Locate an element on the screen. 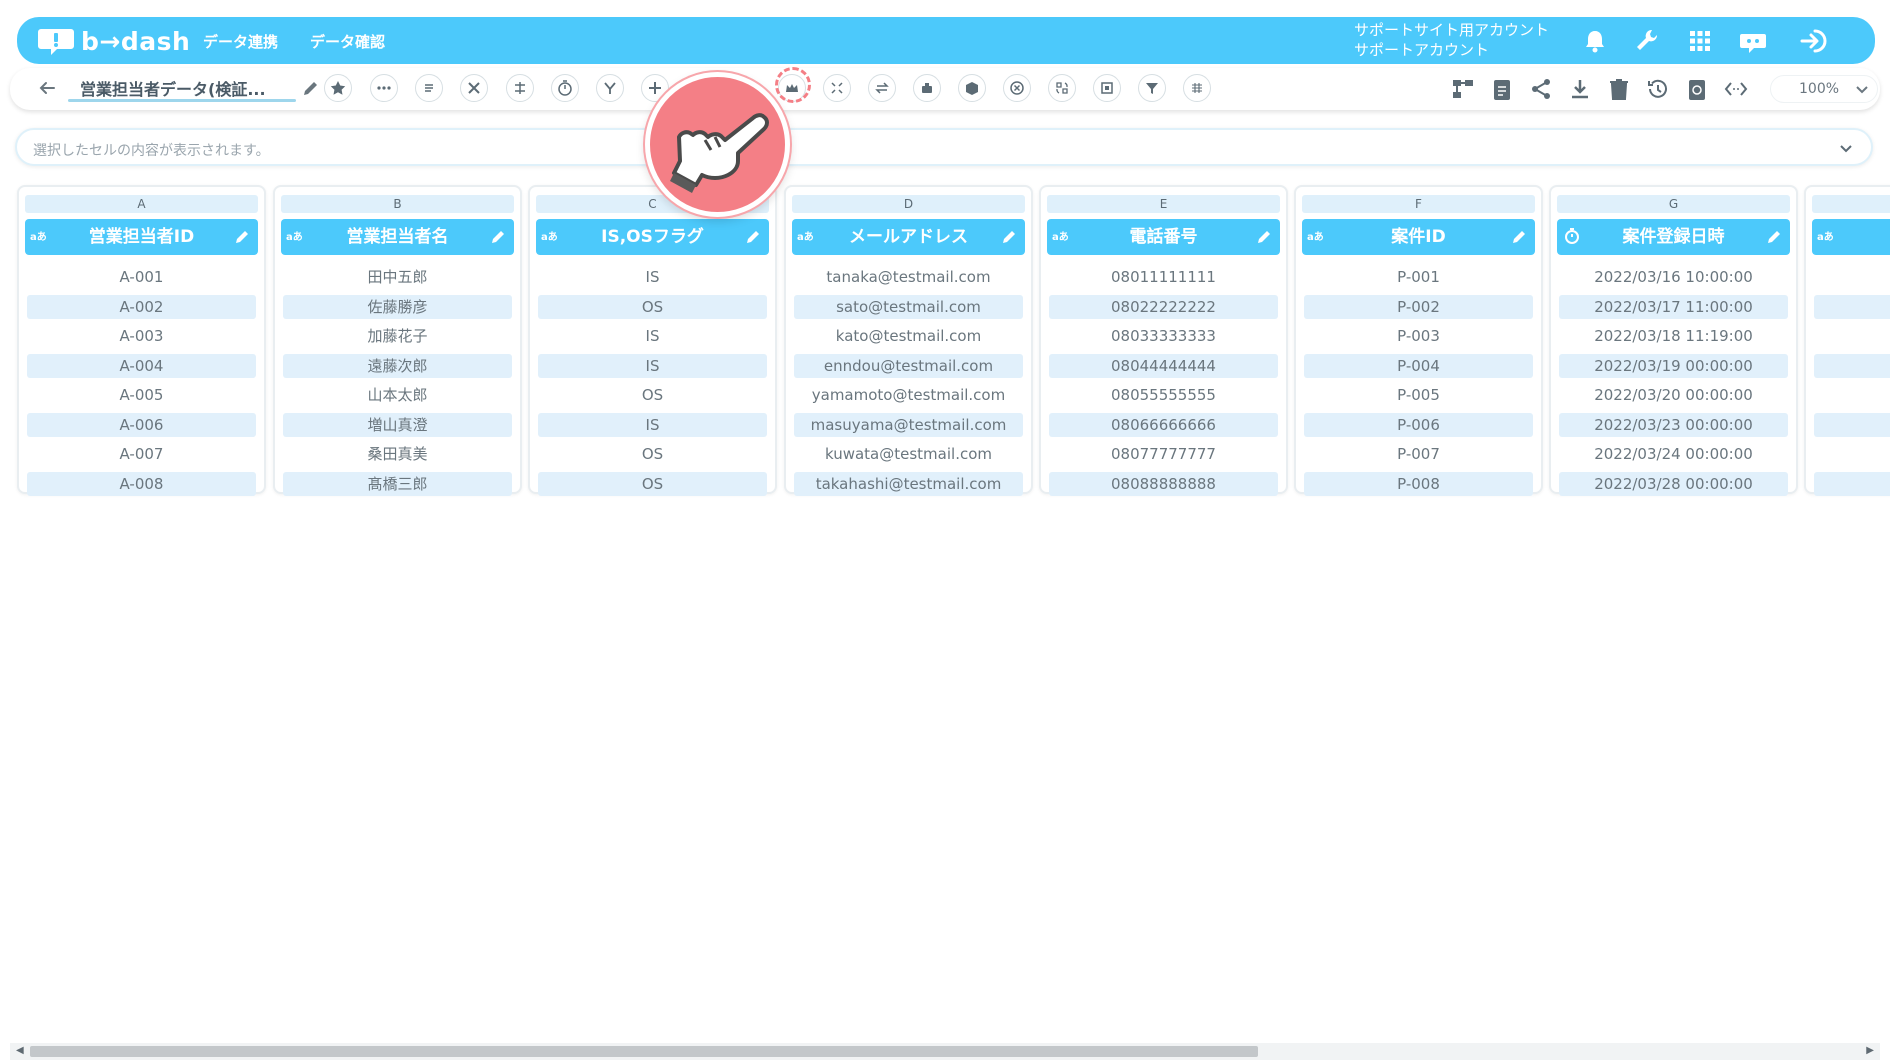  filter-icon is located at coordinates (1152, 88).